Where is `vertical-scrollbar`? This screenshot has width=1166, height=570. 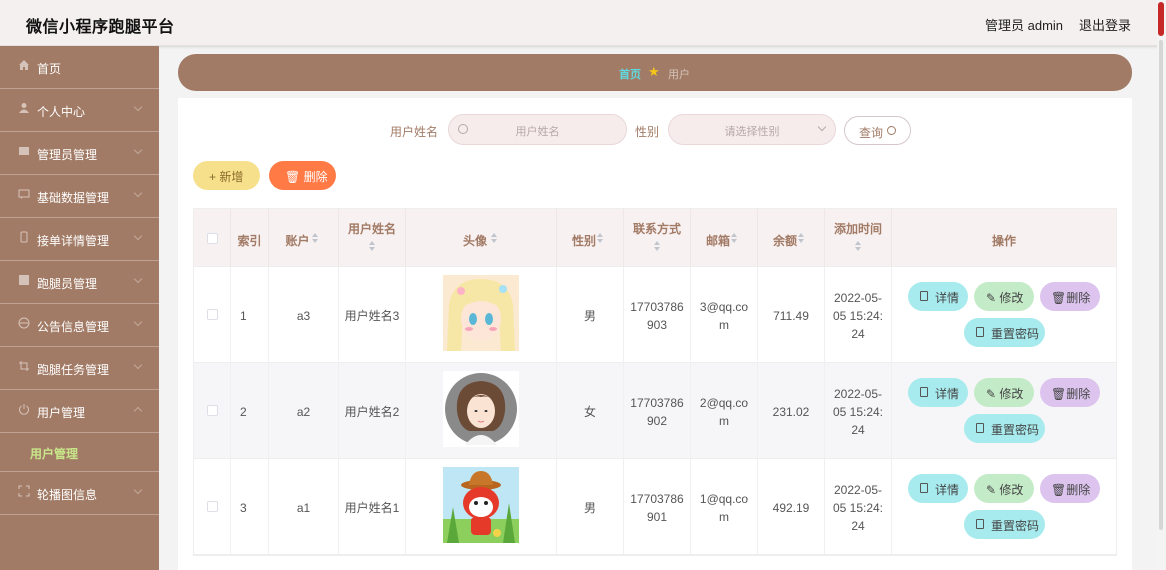 vertical-scrollbar is located at coordinates (1161, 285).